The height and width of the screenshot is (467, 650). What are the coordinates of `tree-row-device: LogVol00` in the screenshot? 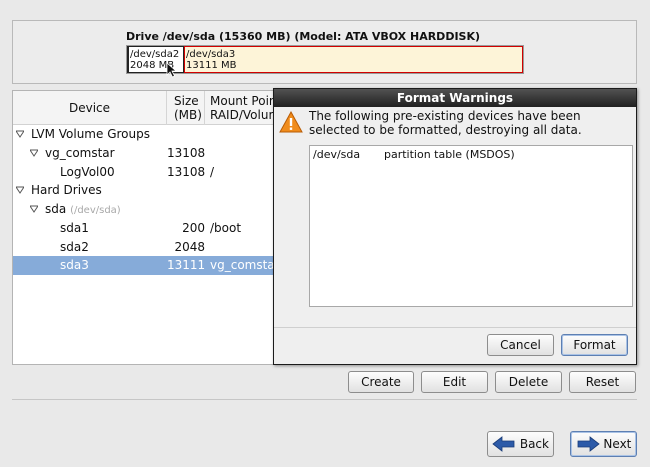 It's located at (87, 172).